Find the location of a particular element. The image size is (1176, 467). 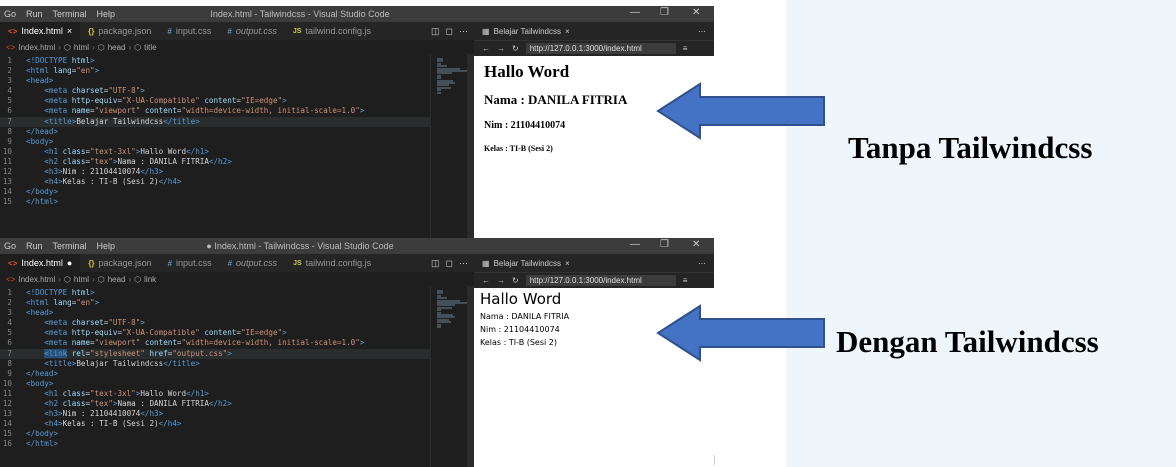

code-line: 10 <body> is located at coordinates (215, 384).